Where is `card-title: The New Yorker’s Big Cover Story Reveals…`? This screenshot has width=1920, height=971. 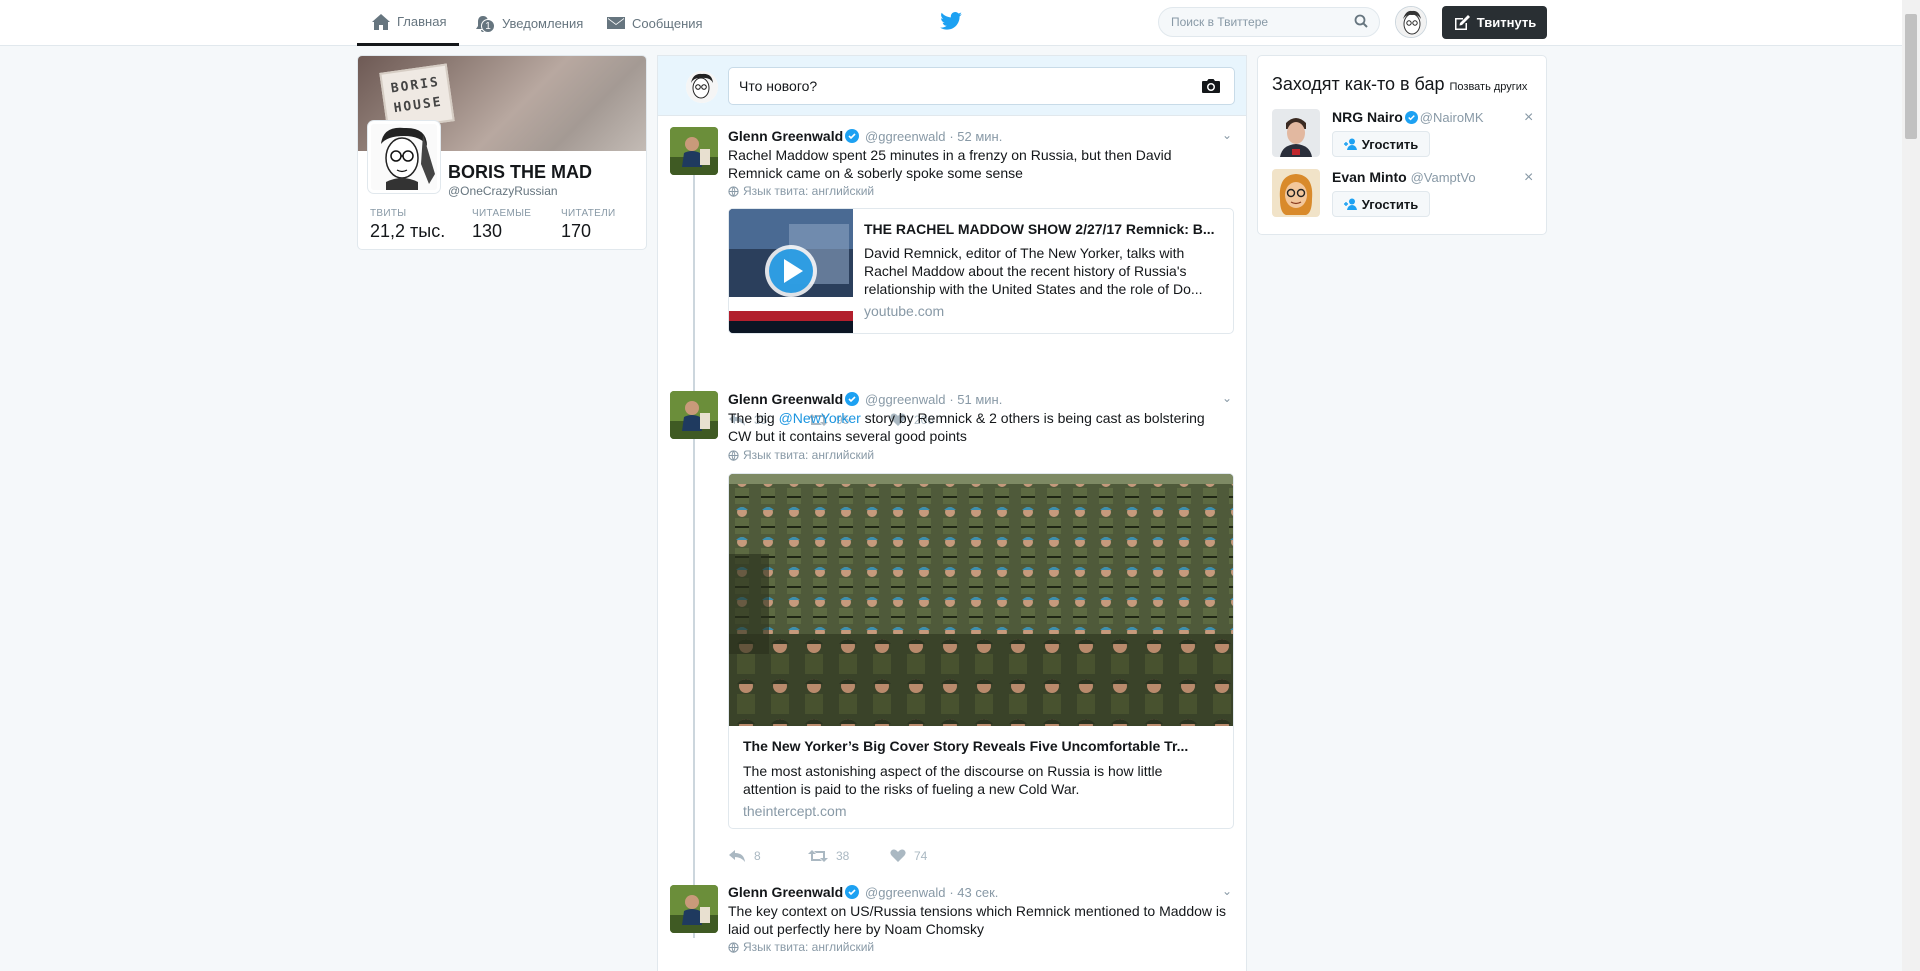 card-title: The New Yorker’s Big Cover Story Reveals… is located at coordinates (966, 746).